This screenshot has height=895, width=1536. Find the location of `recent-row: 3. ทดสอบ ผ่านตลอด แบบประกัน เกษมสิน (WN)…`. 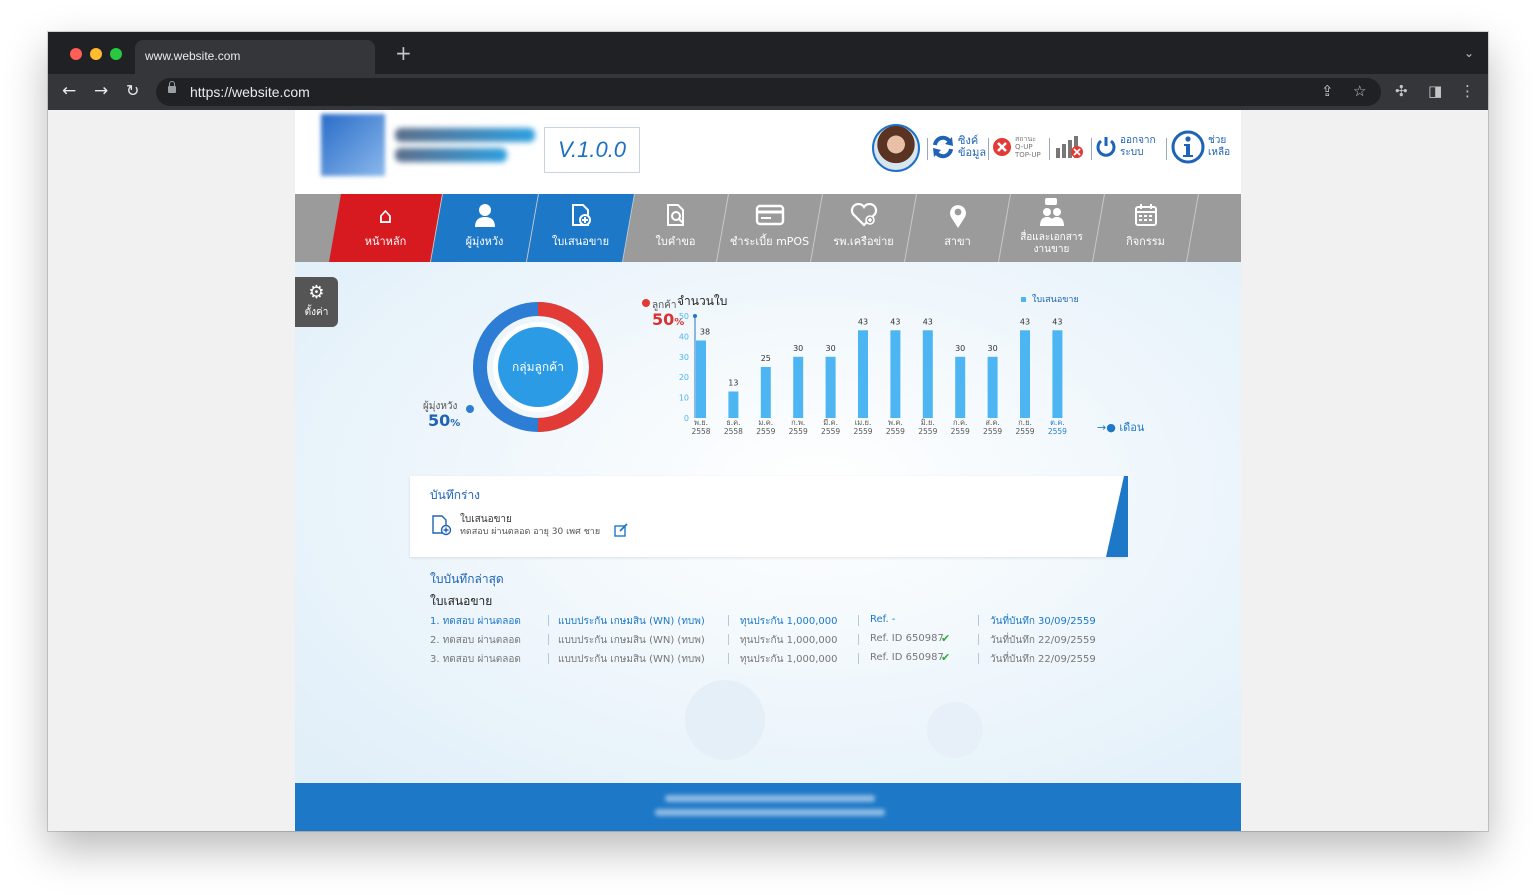

recent-row: 3. ทดสอบ ผ่านตลอด แบบประกัน เกษมสิน (WN)… is located at coordinates (780, 658).